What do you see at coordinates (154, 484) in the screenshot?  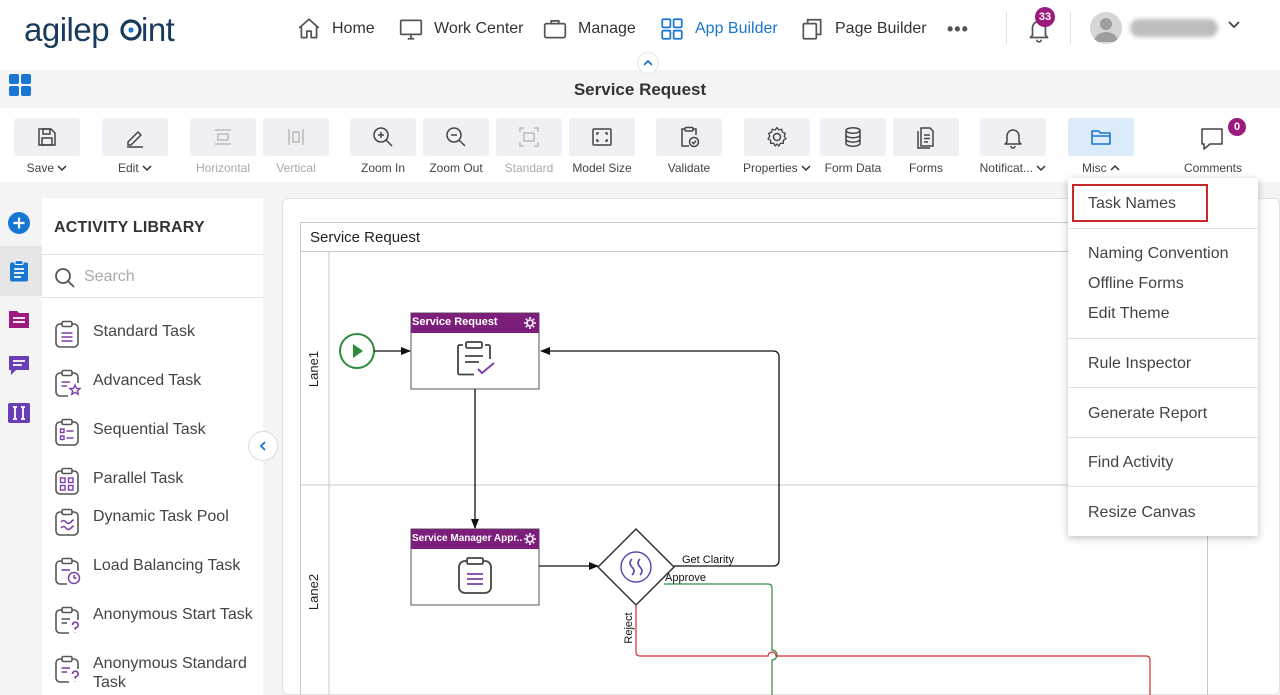 I see `library-item-parallel-task: Parallel Task` at bounding box center [154, 484].